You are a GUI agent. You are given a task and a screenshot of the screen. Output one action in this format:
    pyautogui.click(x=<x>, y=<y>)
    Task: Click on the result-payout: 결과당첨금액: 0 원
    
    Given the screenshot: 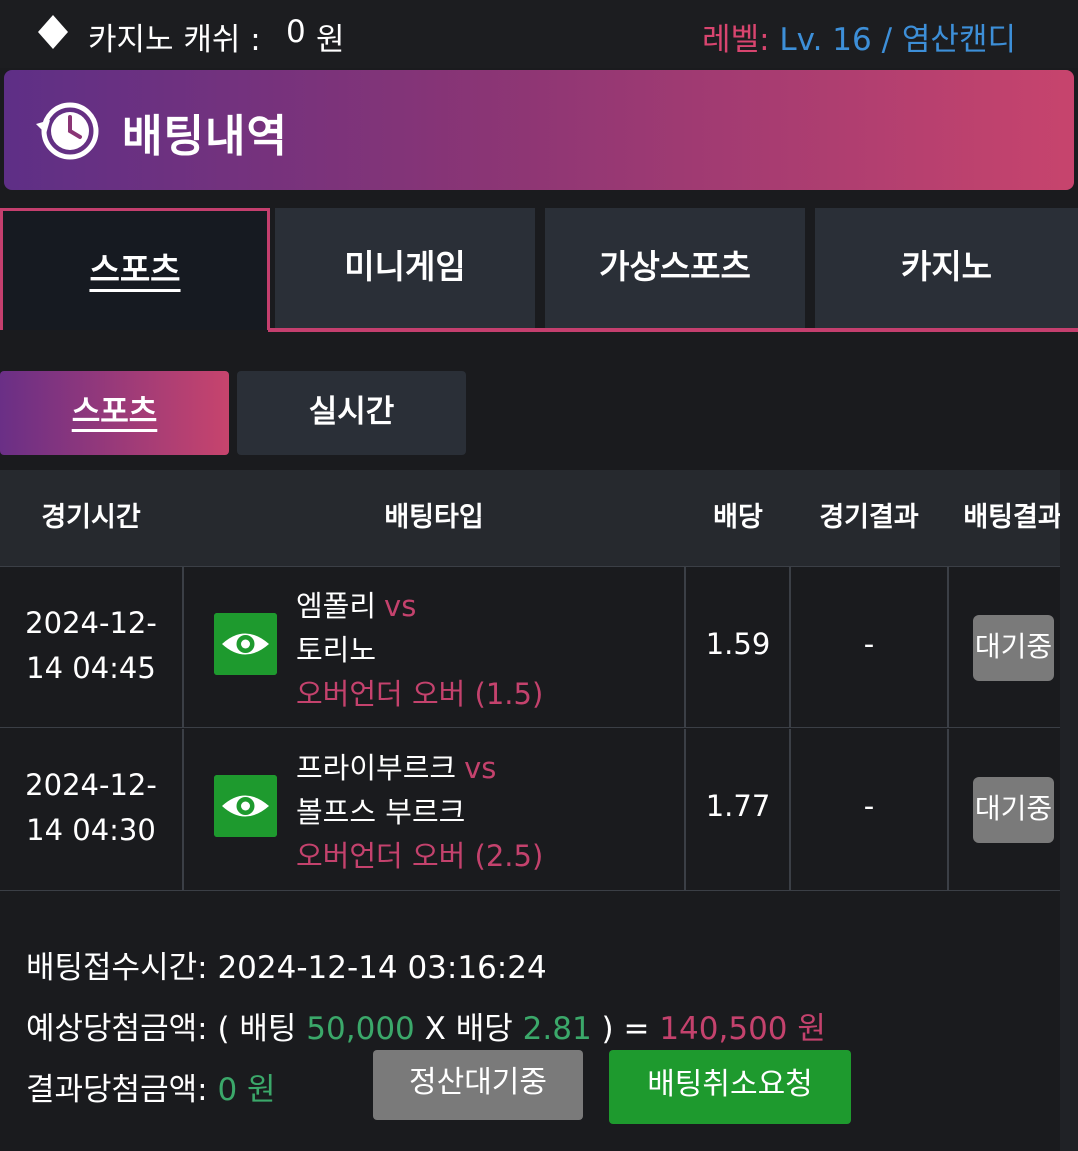 What is the action you would take?
    pyautogui.click(x=151, y=1086)
    